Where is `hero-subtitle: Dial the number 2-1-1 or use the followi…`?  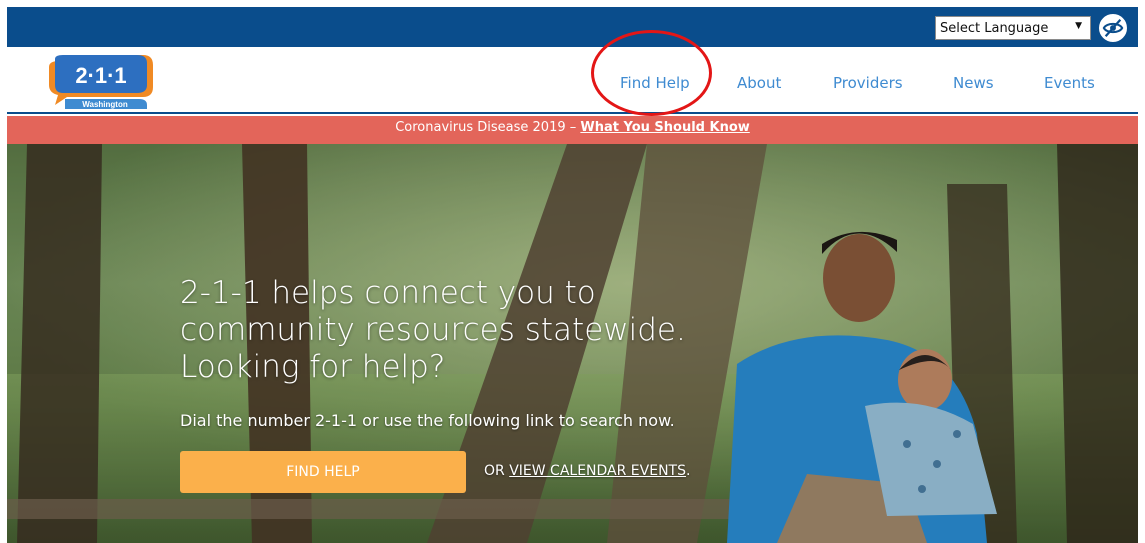
hero-subtitle: Dial the number 2-1-1 or use the followi… is located at coordinates (427, 420).